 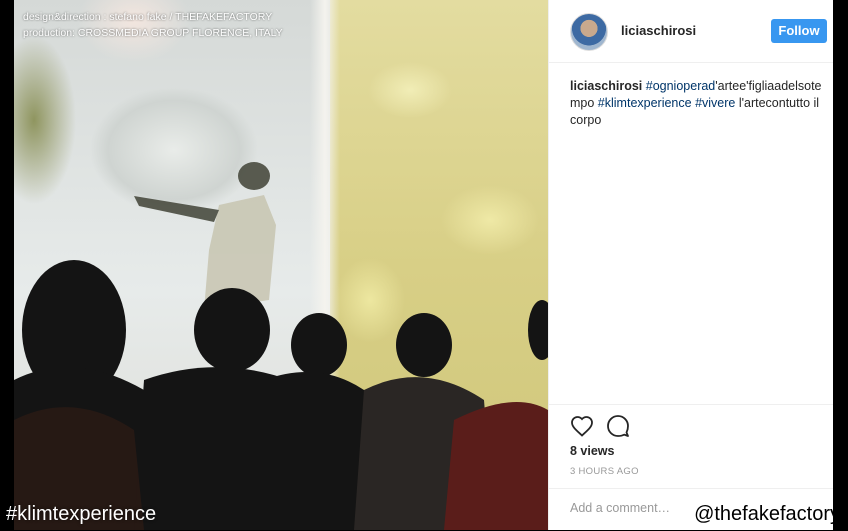 What do you see at coordinates (589, 32) in the screenshot?
I see `avatar` at bounding box center [589, 32].